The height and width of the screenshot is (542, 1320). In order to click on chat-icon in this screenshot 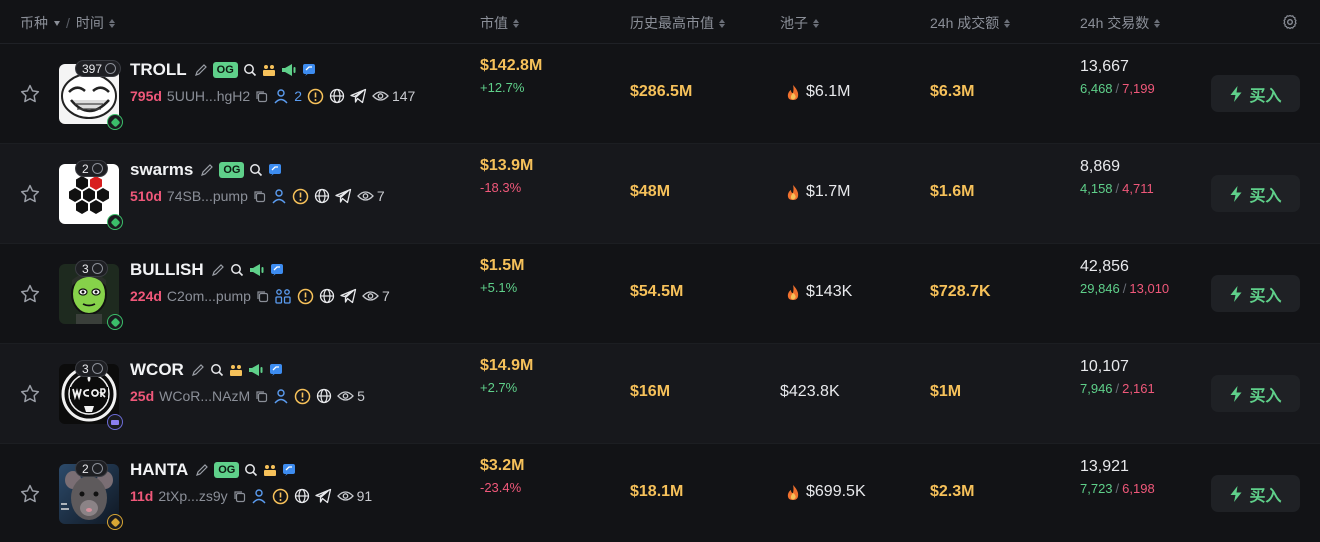, I will do `click(275, 370)`.